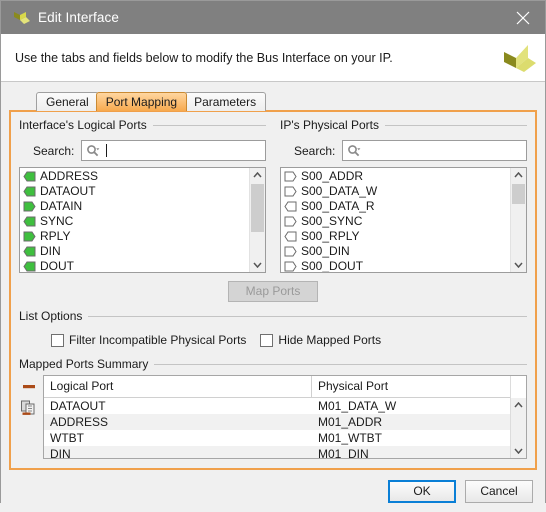 The height and width of the screenshot is (512, 546). Describe the element at coordinates (93, 151) in the screenshot. I see `search-icon` at that location.